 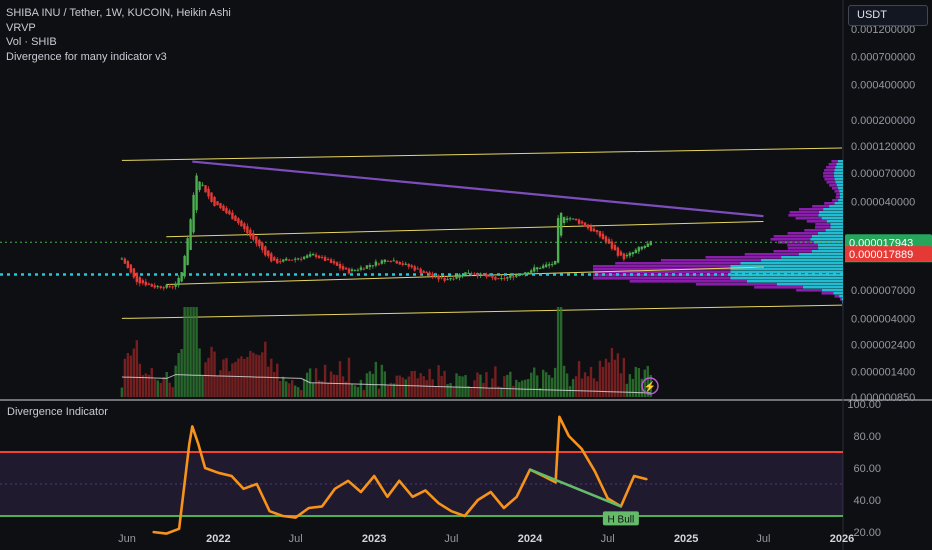 What do you see at coordinates (686, 539) in the screenshot?
I see `time-tick-label: 2025` at bounding box center [686, 539].